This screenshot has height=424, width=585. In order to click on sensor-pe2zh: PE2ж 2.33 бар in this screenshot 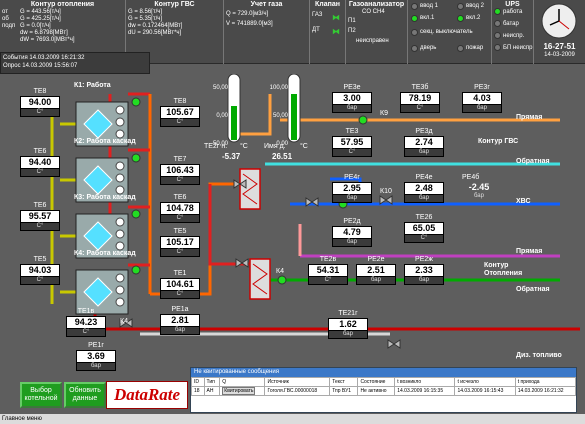, I will do `click(424, 270)`.